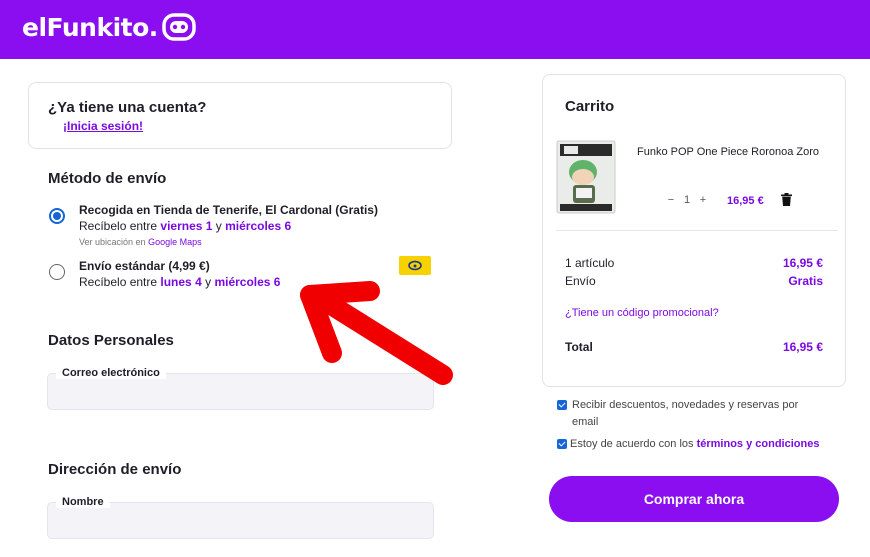  Describe the element at coordinates (103, 126) in the screenshot. I see `login-link: ¡Inicia sesión!` at that location.